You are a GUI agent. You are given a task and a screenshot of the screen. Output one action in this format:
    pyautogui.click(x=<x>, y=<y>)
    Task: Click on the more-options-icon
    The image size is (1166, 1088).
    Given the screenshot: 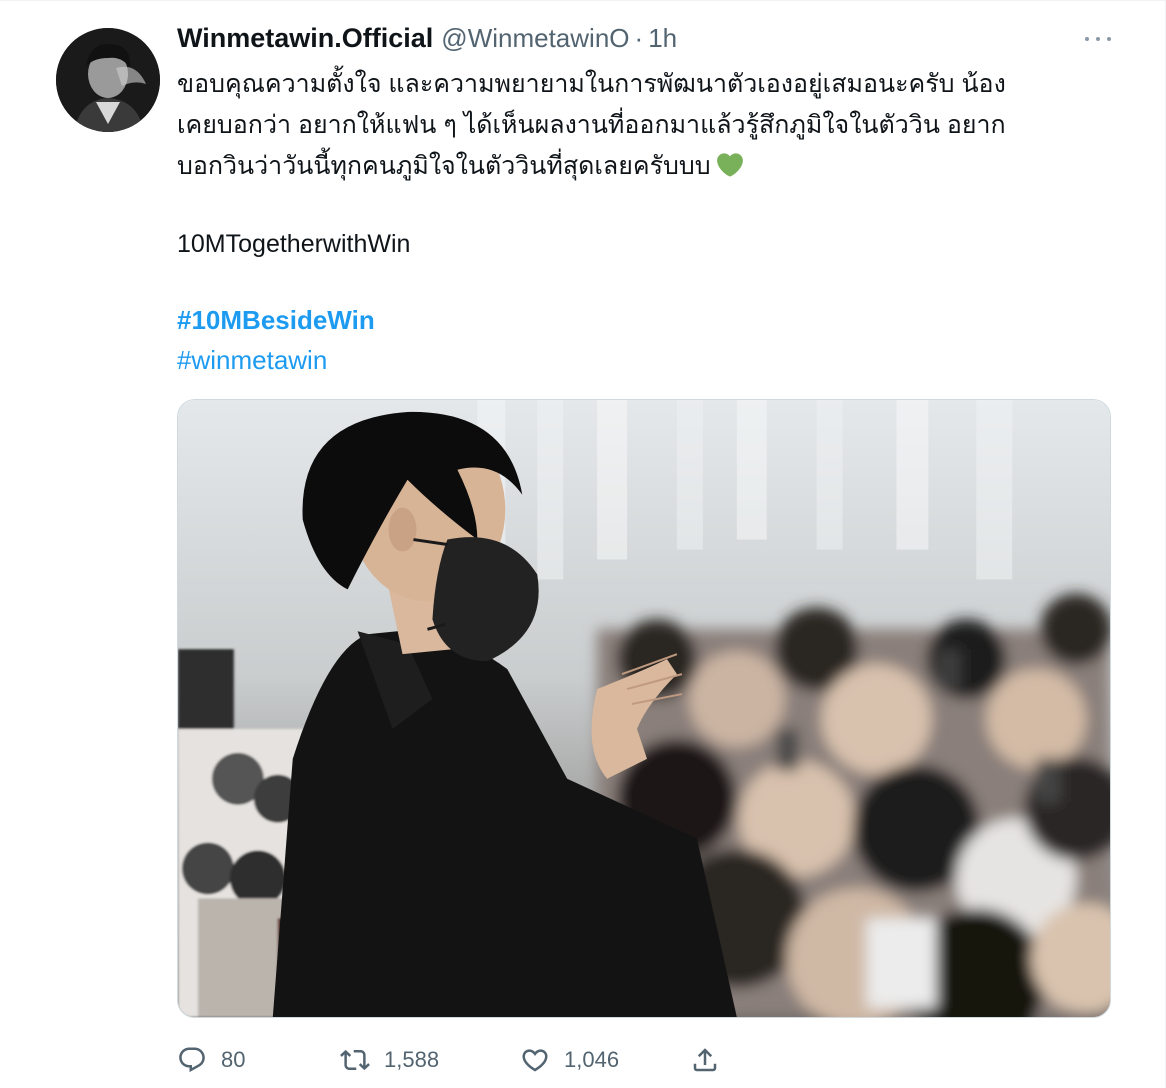 What is the action you would take?
    pyautogui.click(x=1098, y=39)
    